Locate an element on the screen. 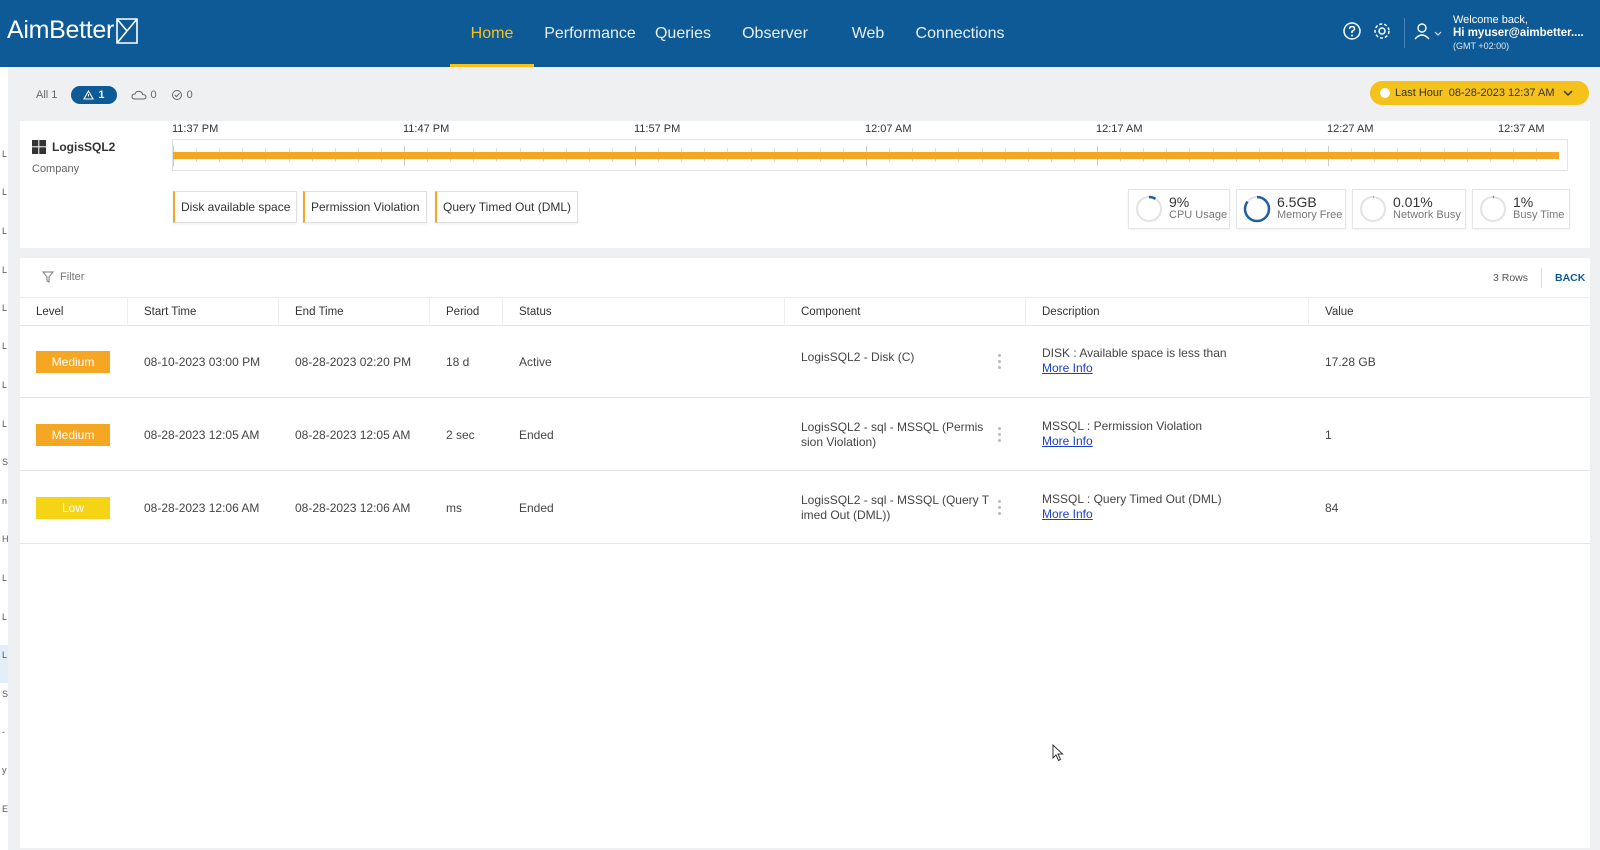 The height and width of the screenshot is (850, 1600). aimbetter-logo: AimBetter is located at coordinates (73, 30).